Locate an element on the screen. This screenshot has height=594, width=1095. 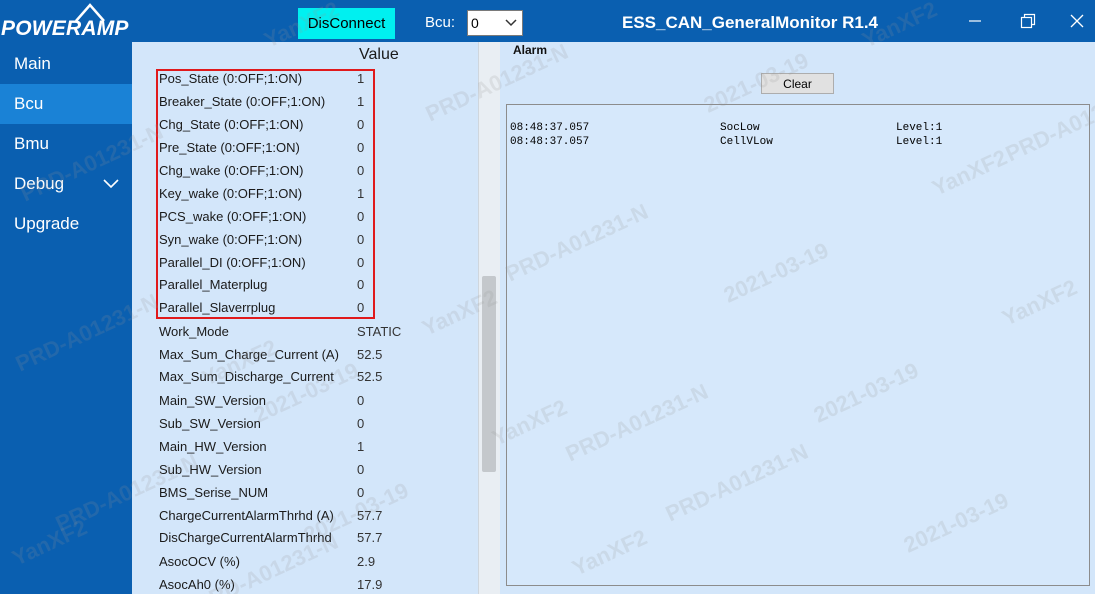
clear-button: Clear is located at coordinates (797, 83).